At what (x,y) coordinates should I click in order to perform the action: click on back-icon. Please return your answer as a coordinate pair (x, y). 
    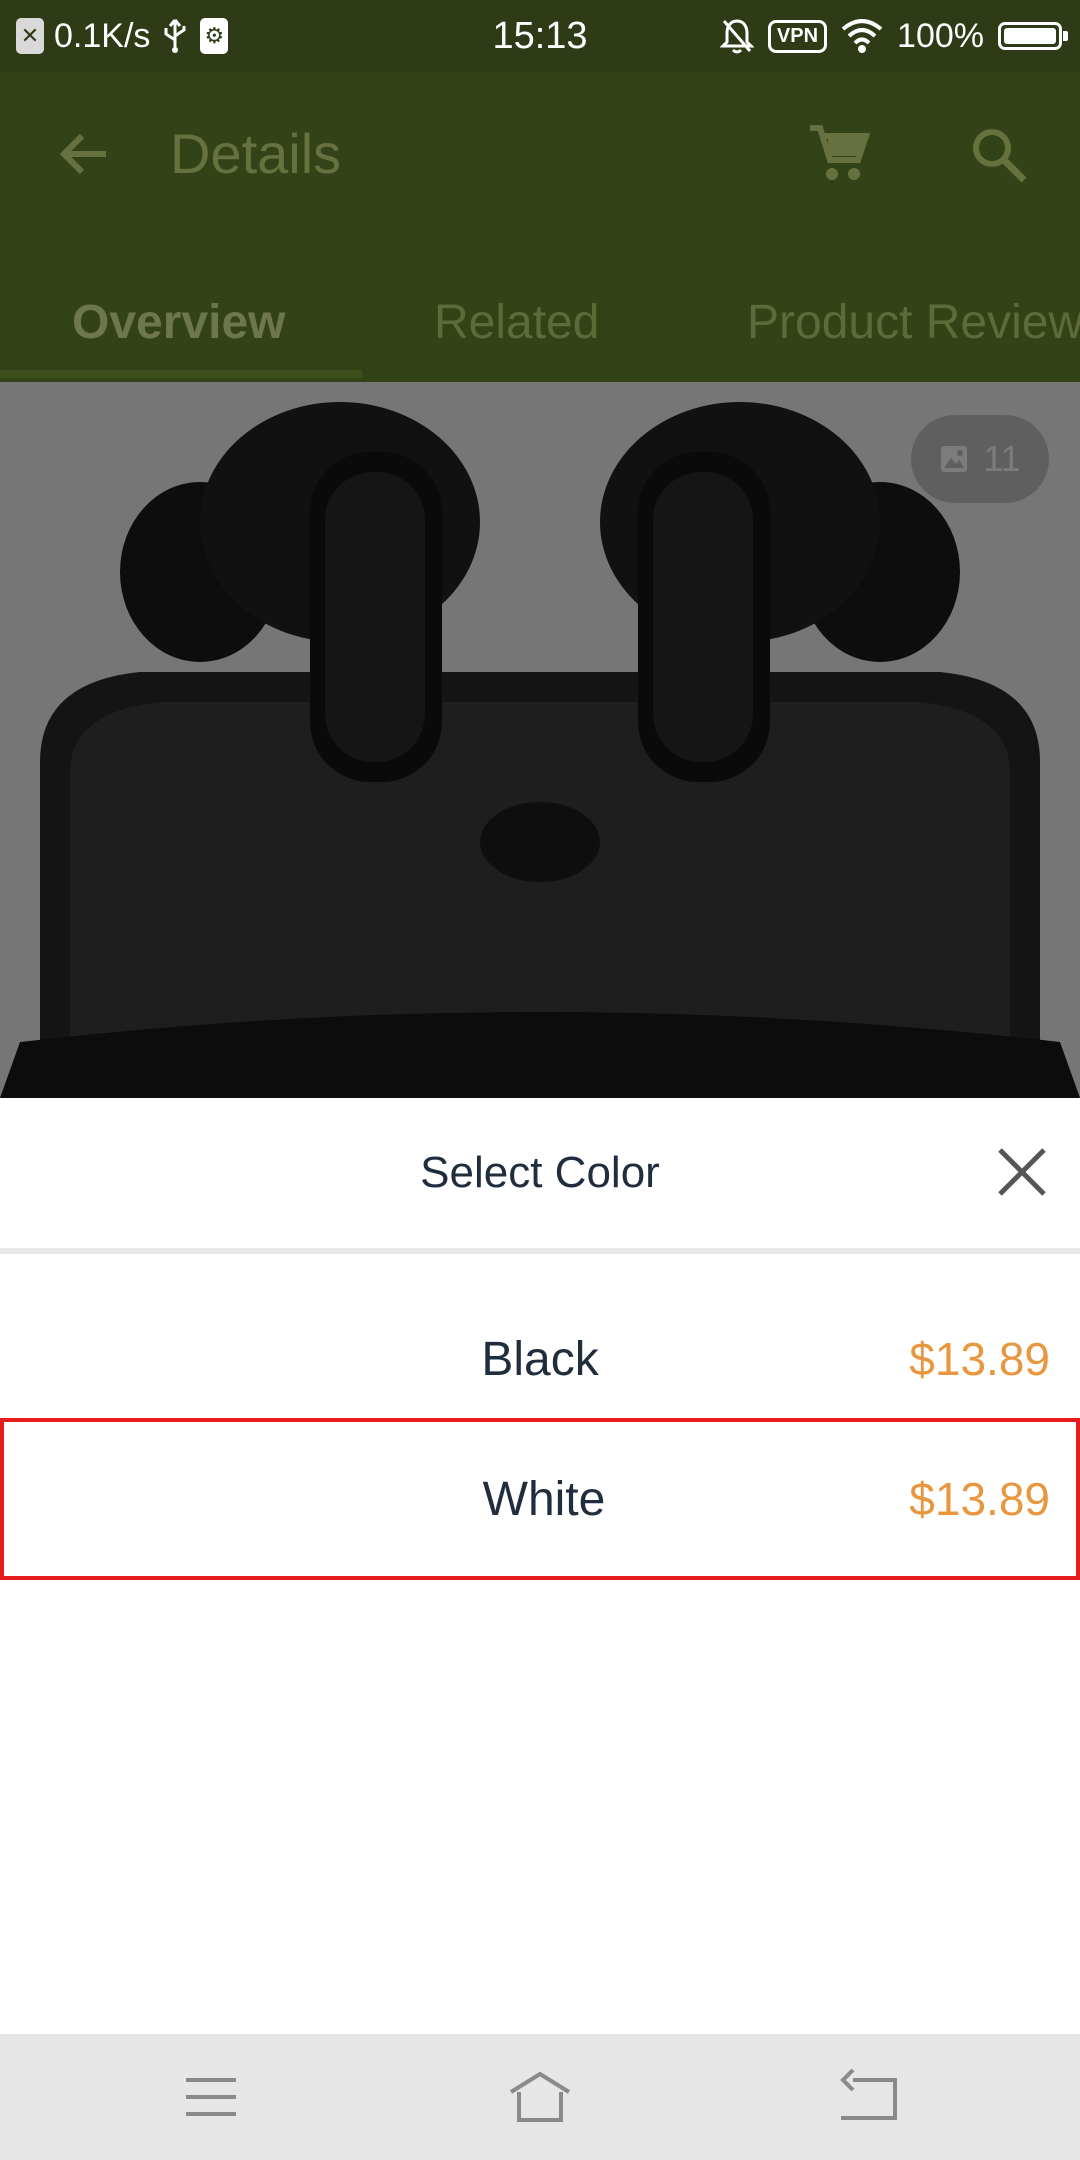
    Looking at the image, I should click on (868, 2097).